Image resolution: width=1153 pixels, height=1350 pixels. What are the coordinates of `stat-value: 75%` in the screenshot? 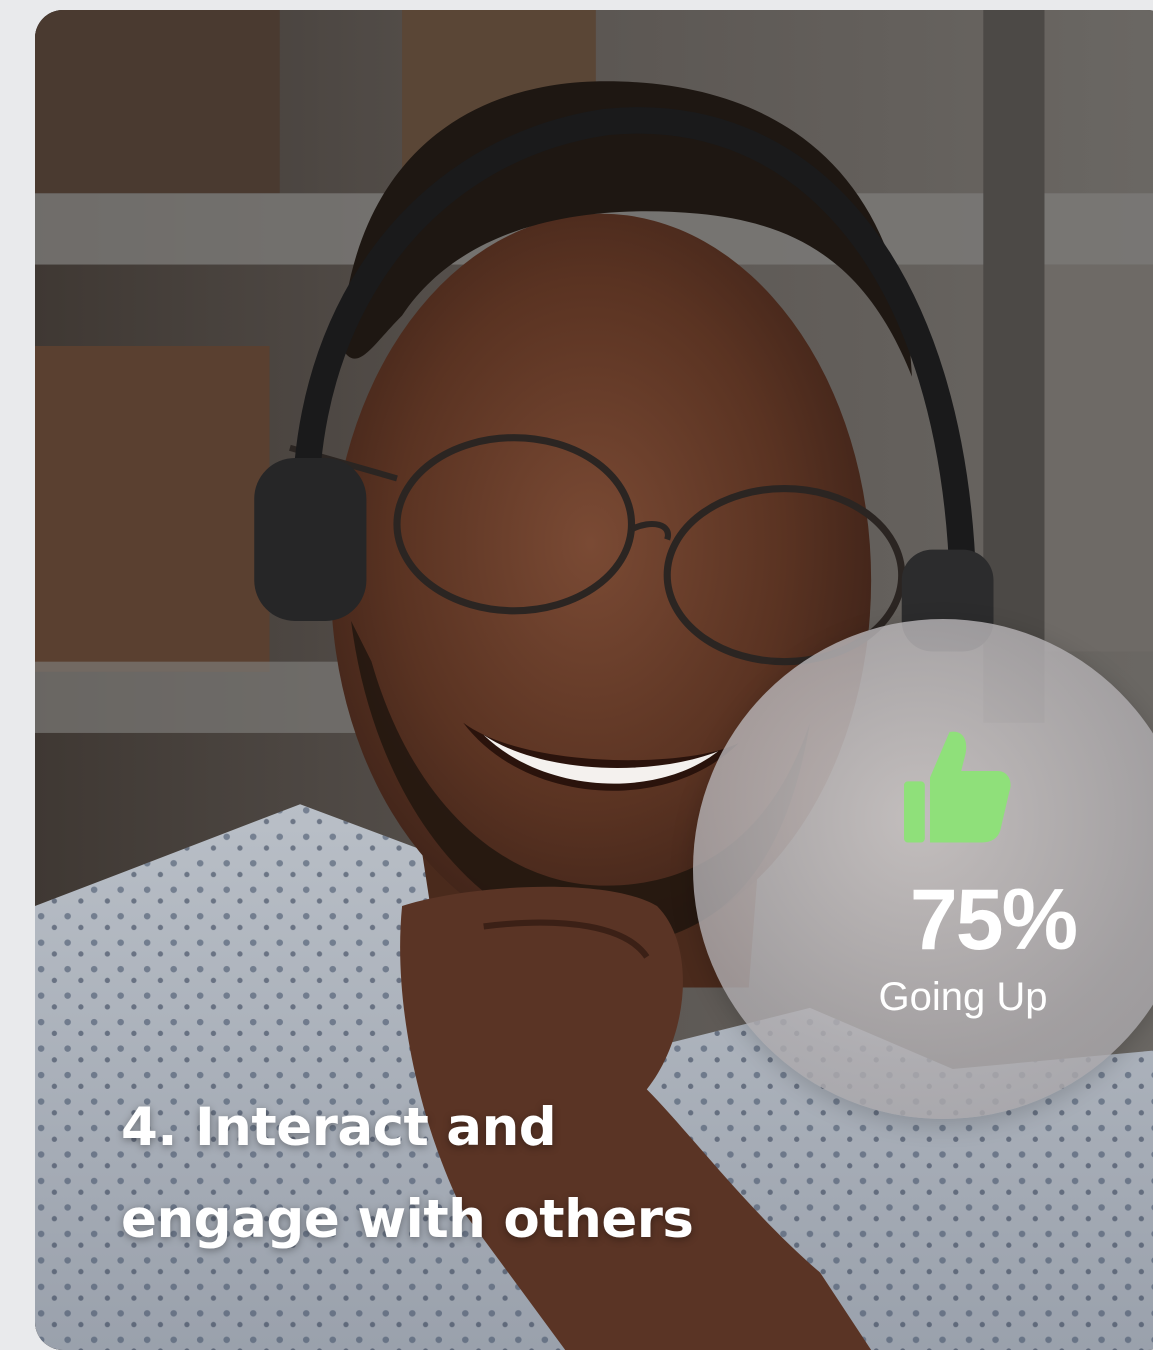 It's located at (993, 920).